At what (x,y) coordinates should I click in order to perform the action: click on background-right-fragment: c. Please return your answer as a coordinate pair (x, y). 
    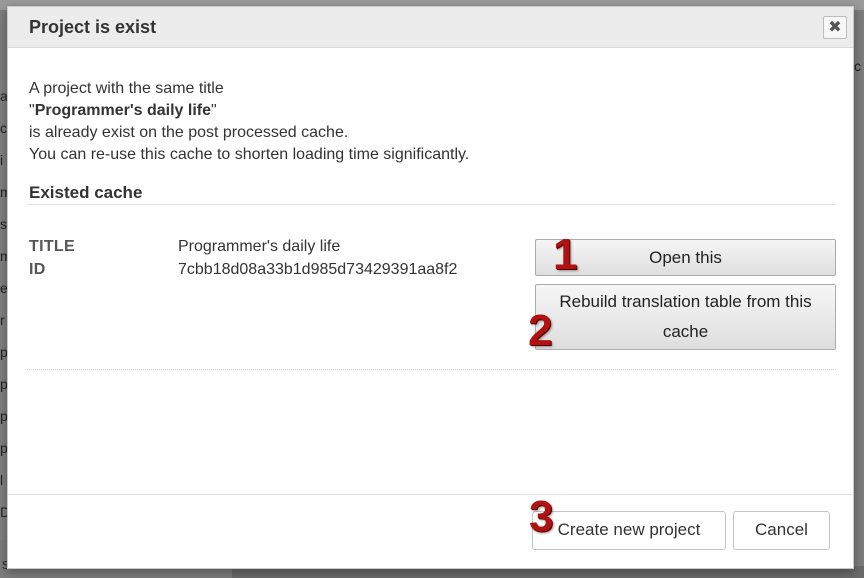
    Looking at the image, I should click on (857, 66).